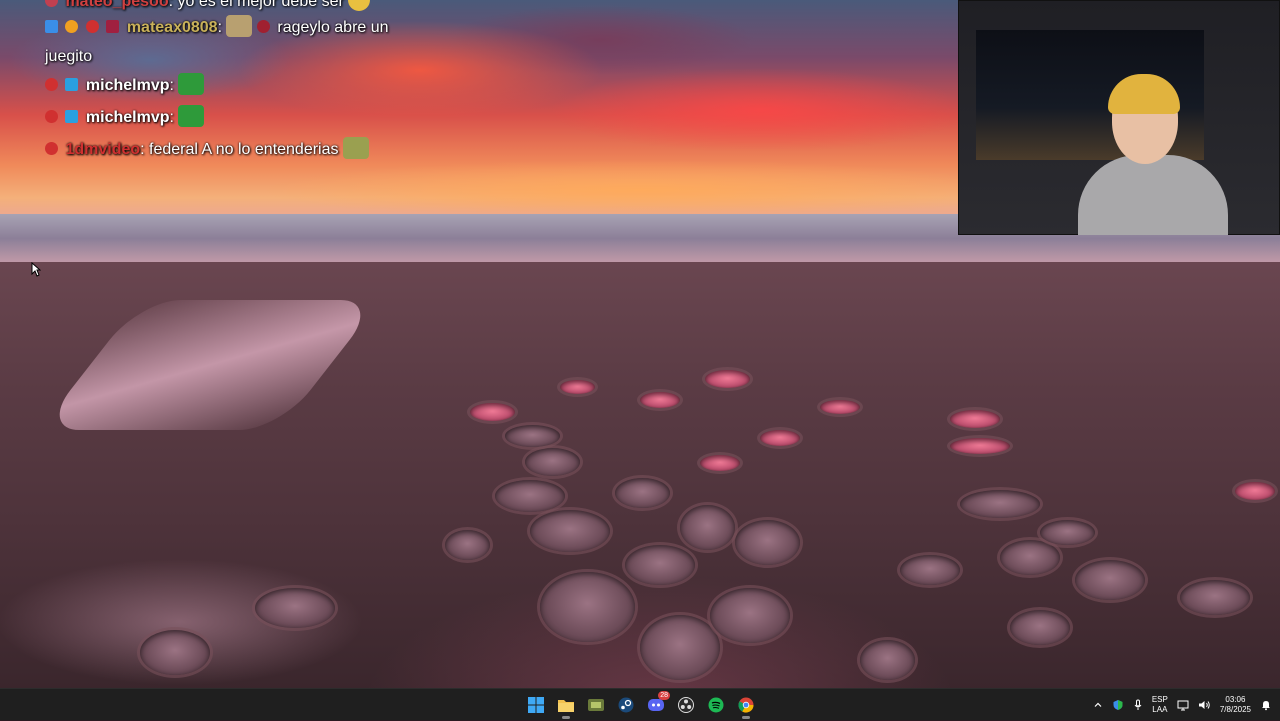  I want to click on obs-button, so click(686, 705).